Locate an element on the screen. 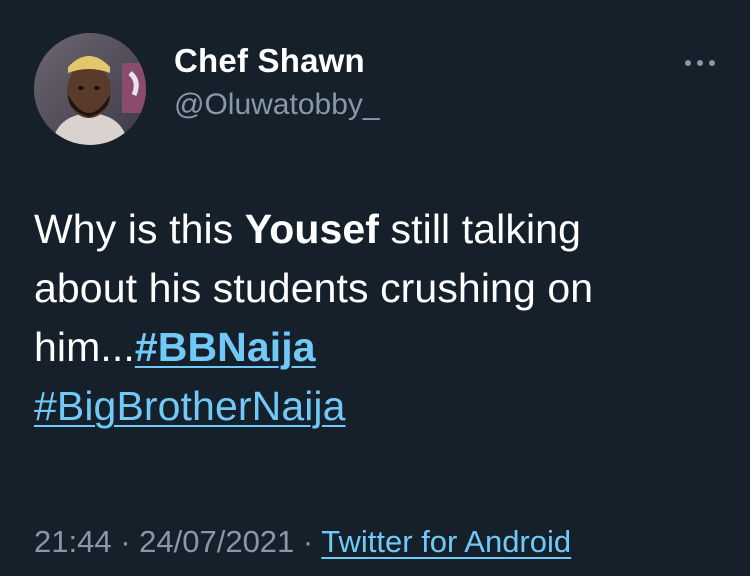  tweet-metadata: 21:44 · 24/07/2021 · Twitter for Android is located at coordinates (302, 542).